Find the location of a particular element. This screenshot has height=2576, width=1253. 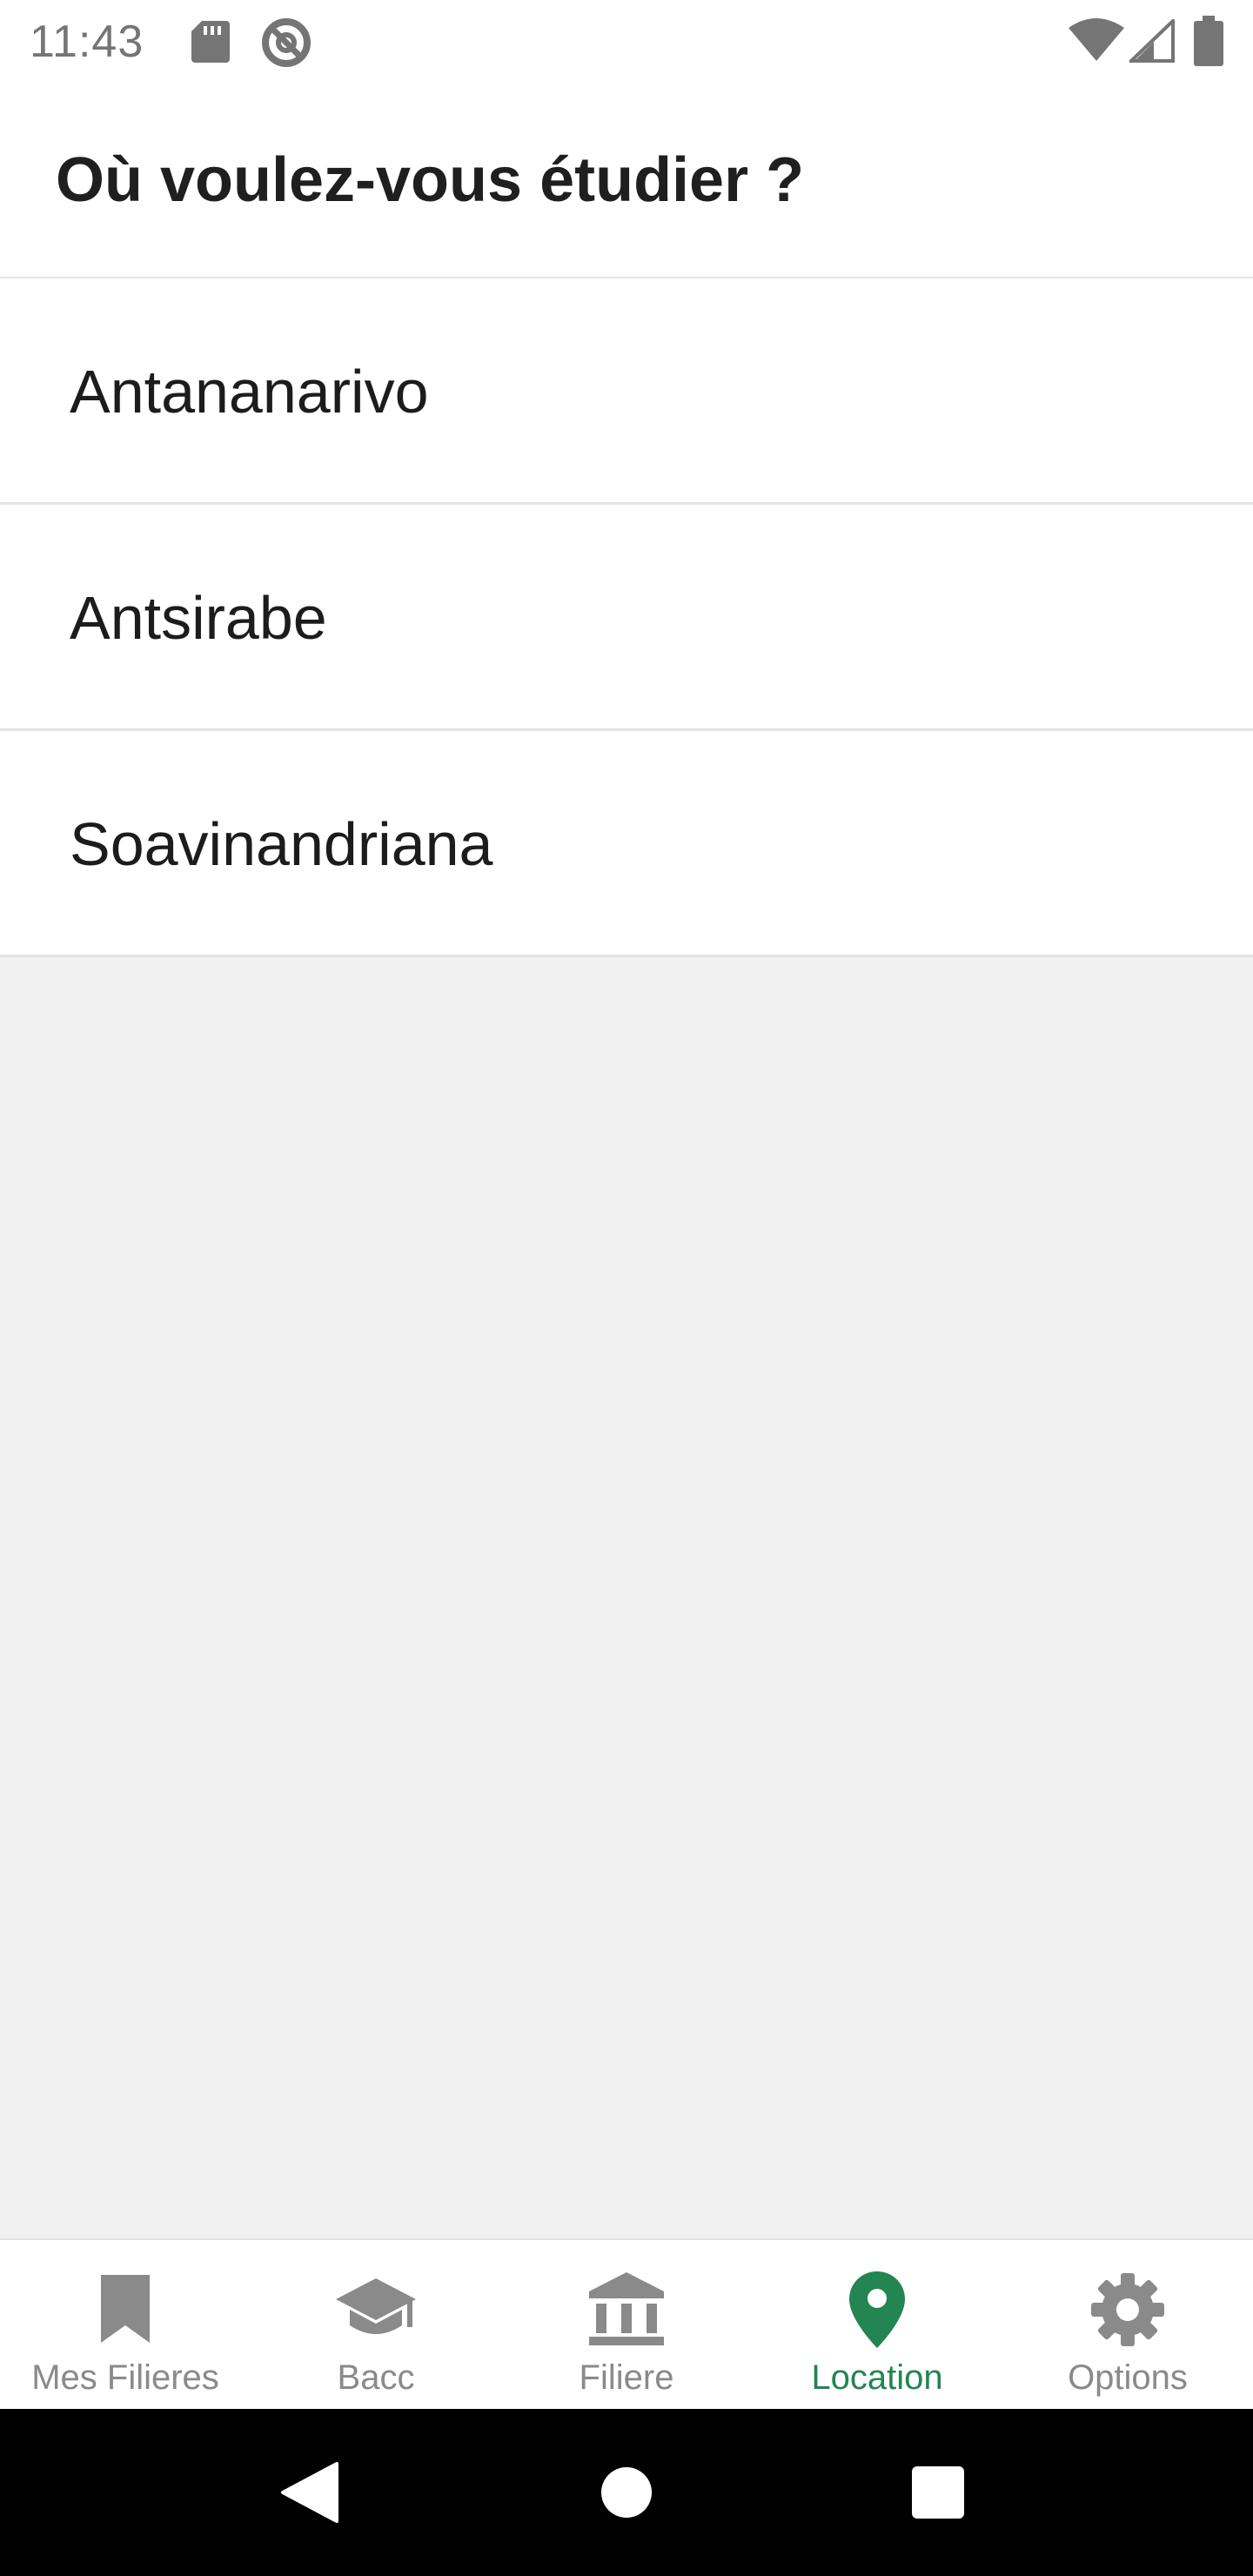

system-navigation-bar is located at coordinates (626, 2492).